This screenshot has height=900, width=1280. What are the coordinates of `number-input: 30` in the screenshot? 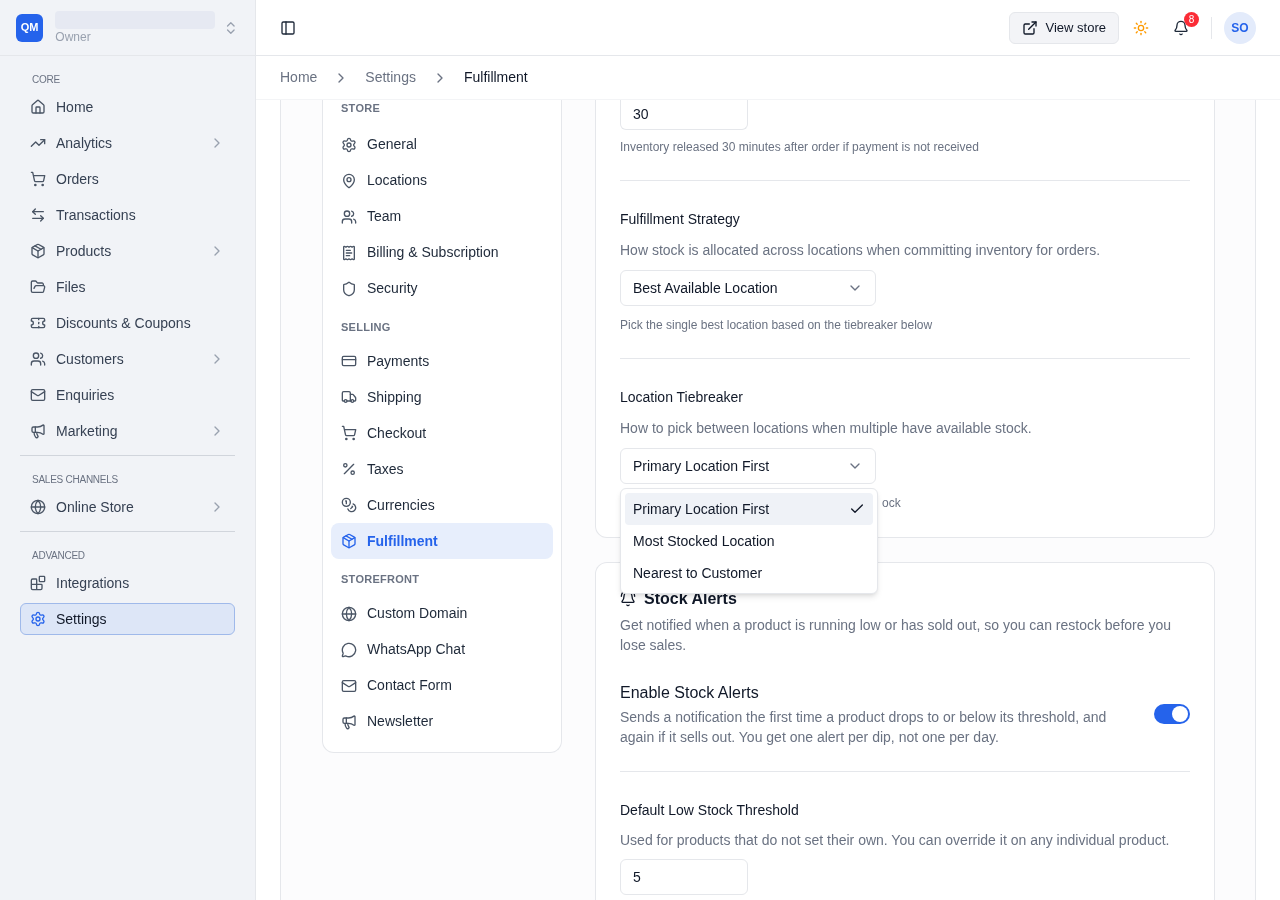 It's located at (684, 115).